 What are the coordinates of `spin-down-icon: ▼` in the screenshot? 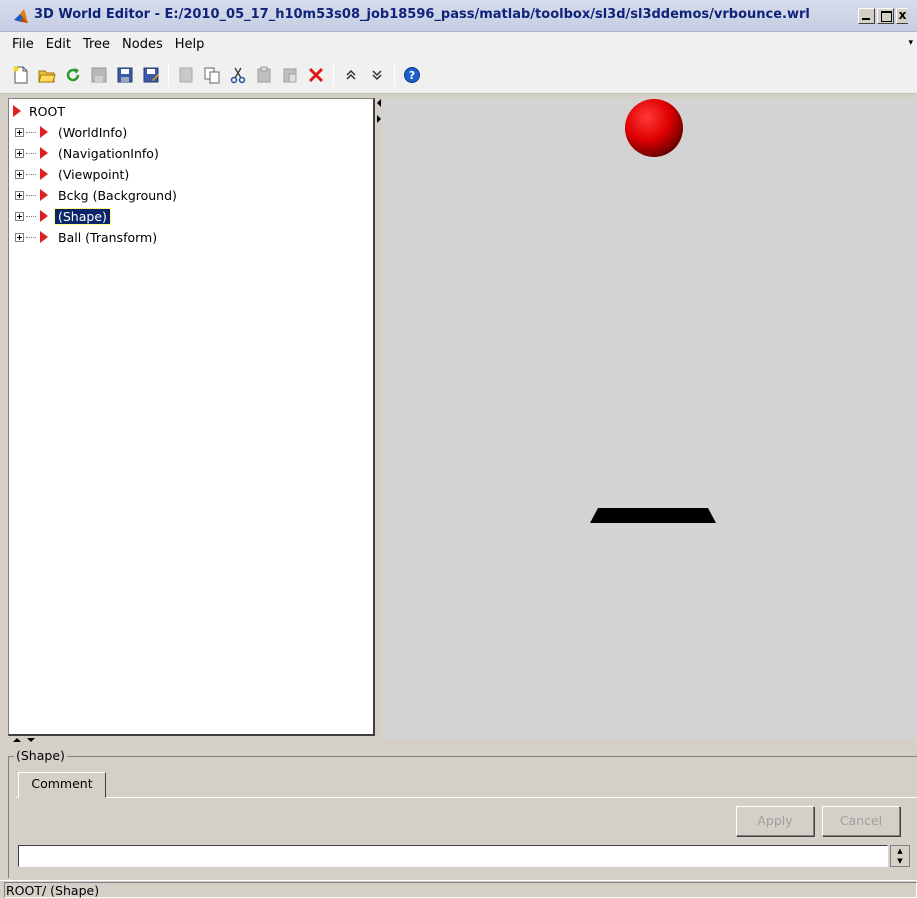 It's located at (900, 861).